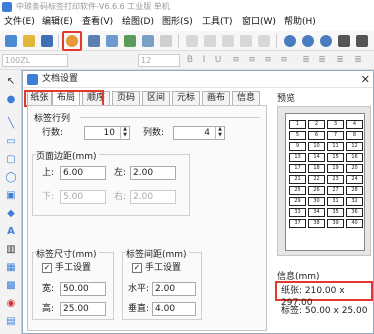  I want to click on menu-window: 窗口(W), so click(259, 22).